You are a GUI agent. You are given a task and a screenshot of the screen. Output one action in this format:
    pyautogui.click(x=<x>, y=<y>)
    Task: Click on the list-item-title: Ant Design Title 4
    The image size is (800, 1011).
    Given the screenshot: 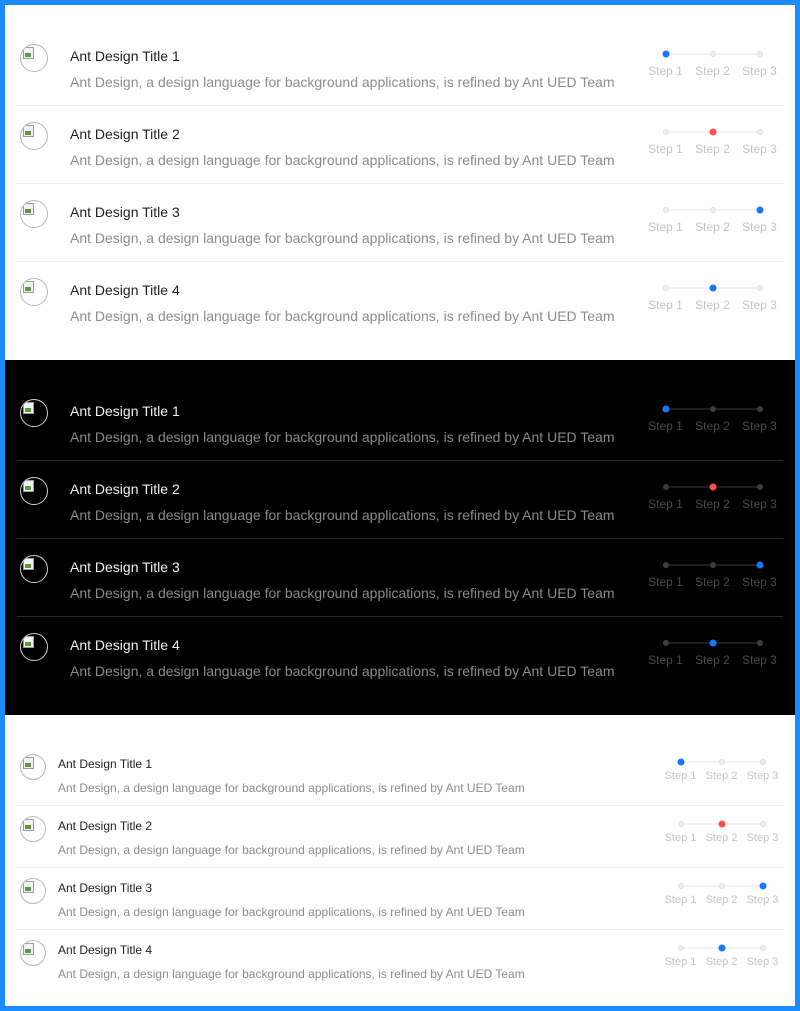 What is the action you would take?
    pyautogui.click(x=105, y=950)
    